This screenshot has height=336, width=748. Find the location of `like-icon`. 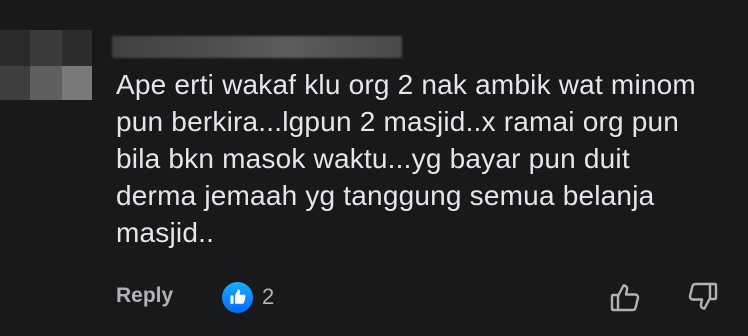

like-icon is located at coordinates (237, 297).